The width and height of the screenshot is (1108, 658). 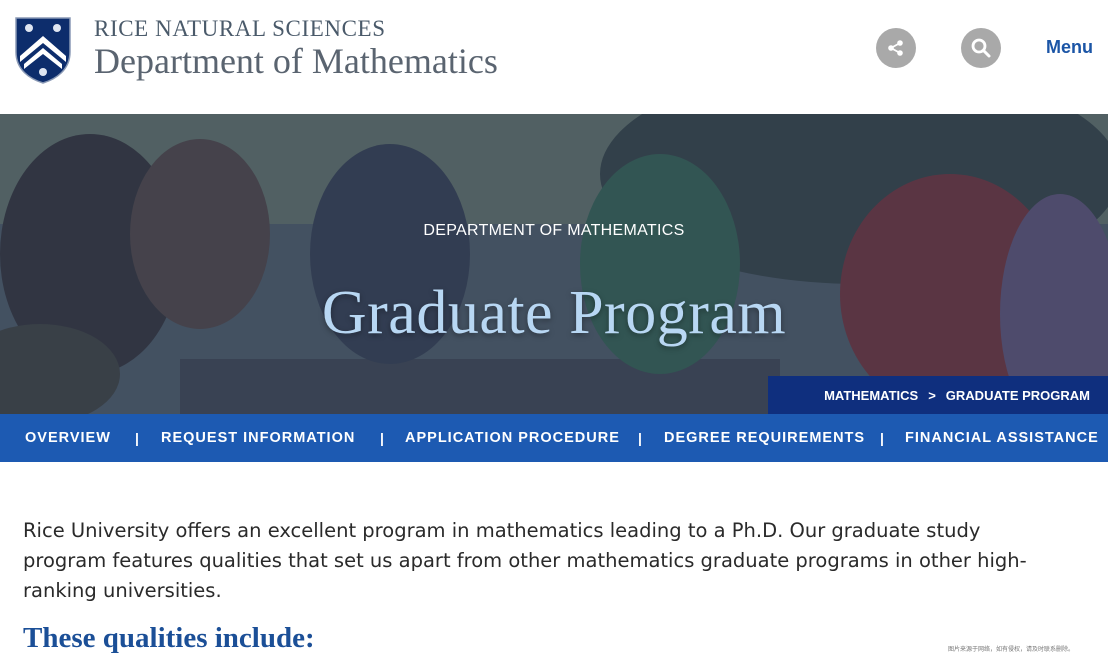 I want to click on rice-shield-logo, so click(x=43, y=50).